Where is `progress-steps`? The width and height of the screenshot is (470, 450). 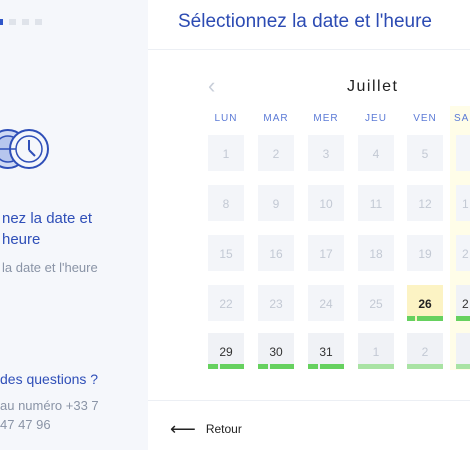 progress-steps is located at coordinates (21, 22).